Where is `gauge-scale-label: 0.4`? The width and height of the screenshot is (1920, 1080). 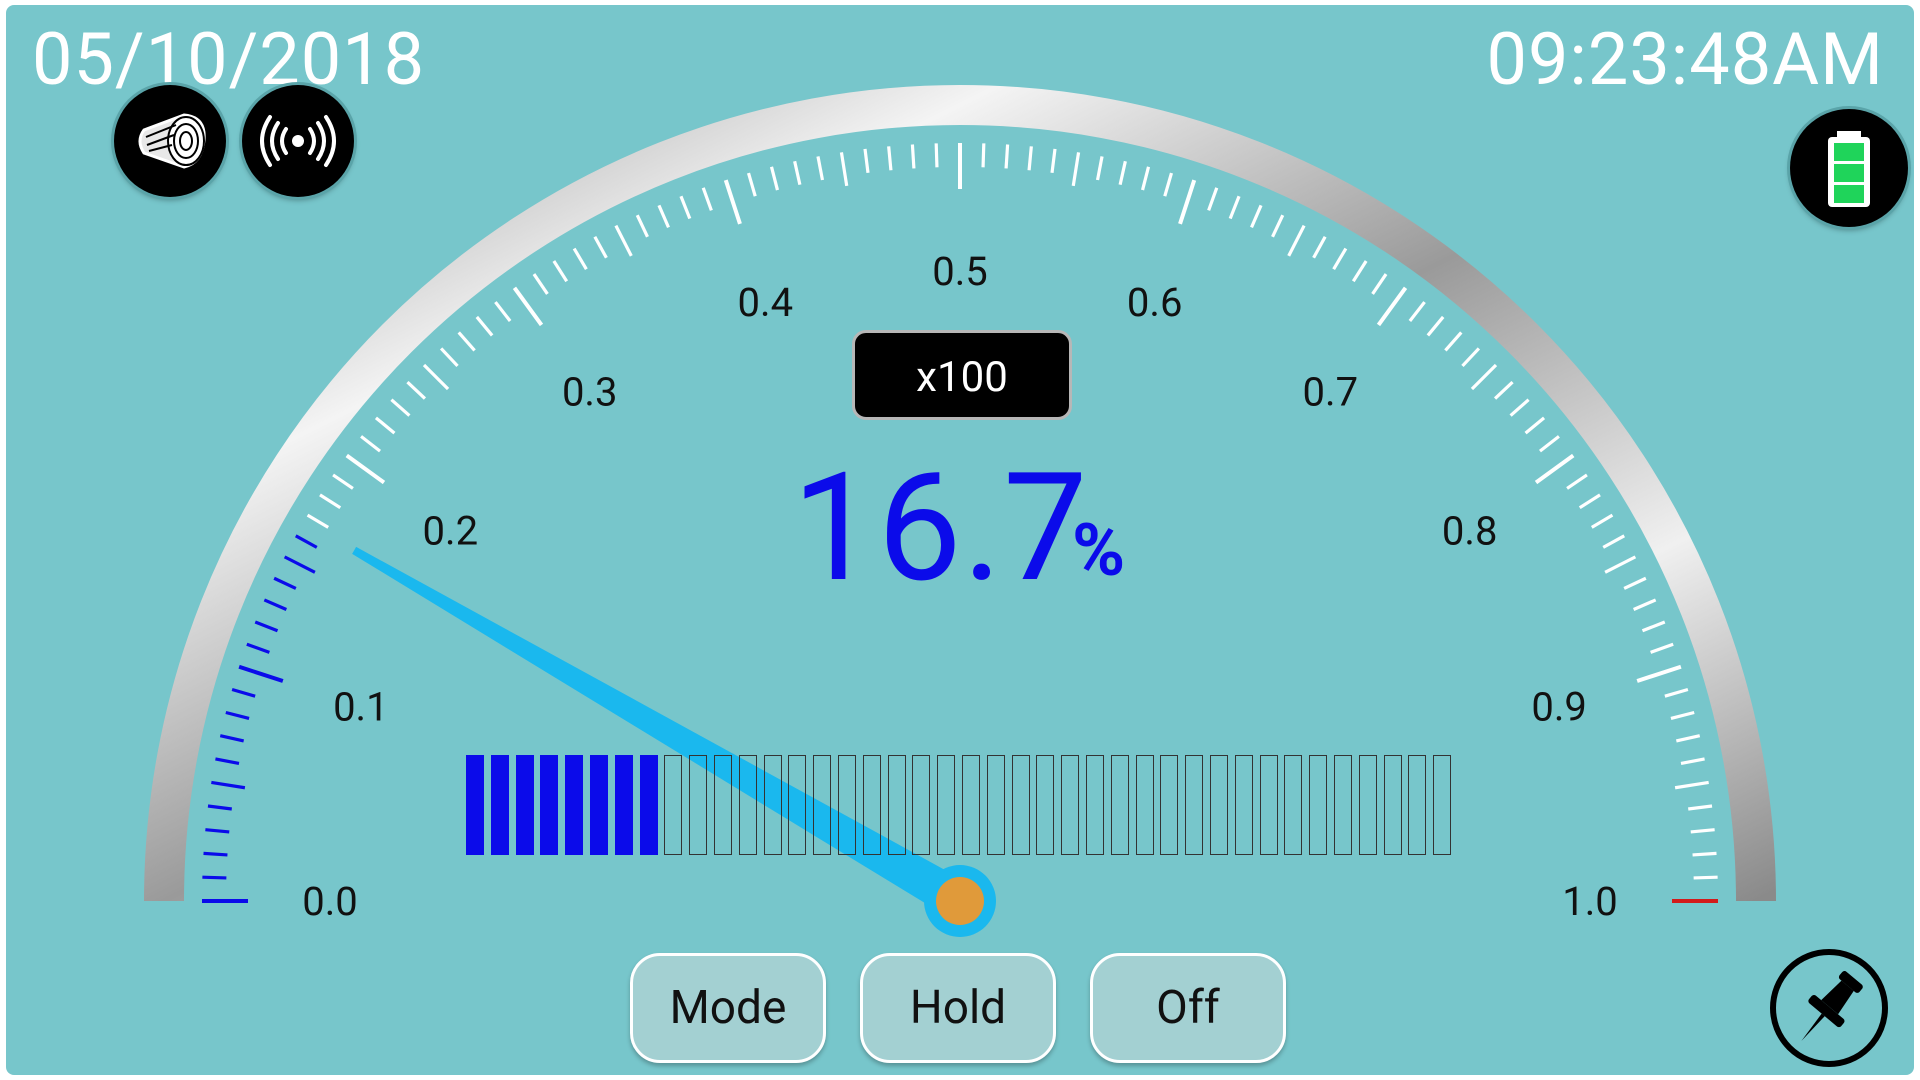
gauge-scale-label: 0.4 is located at coordinates (766, 302).